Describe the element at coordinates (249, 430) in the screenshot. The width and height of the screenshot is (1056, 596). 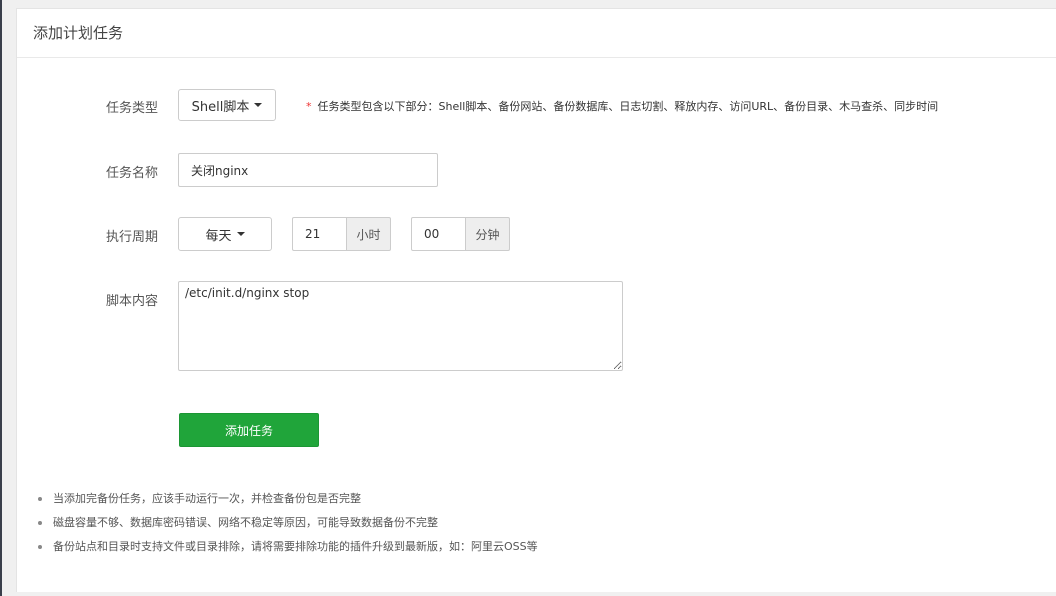
I see `add-task-button: 添加任务` at that location.